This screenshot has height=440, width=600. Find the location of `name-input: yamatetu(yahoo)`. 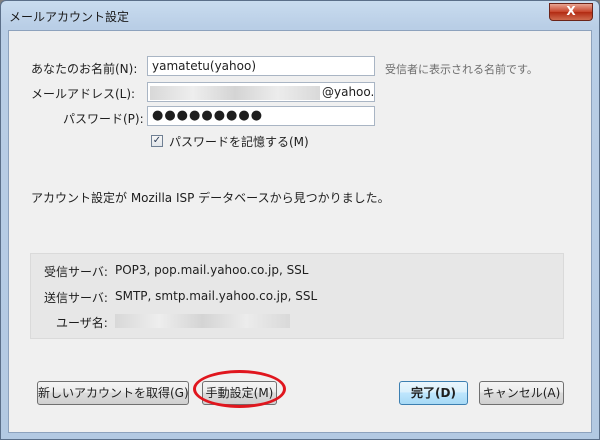

name-input: yamatetu(yahoo) is located at coordinates (261, 66).